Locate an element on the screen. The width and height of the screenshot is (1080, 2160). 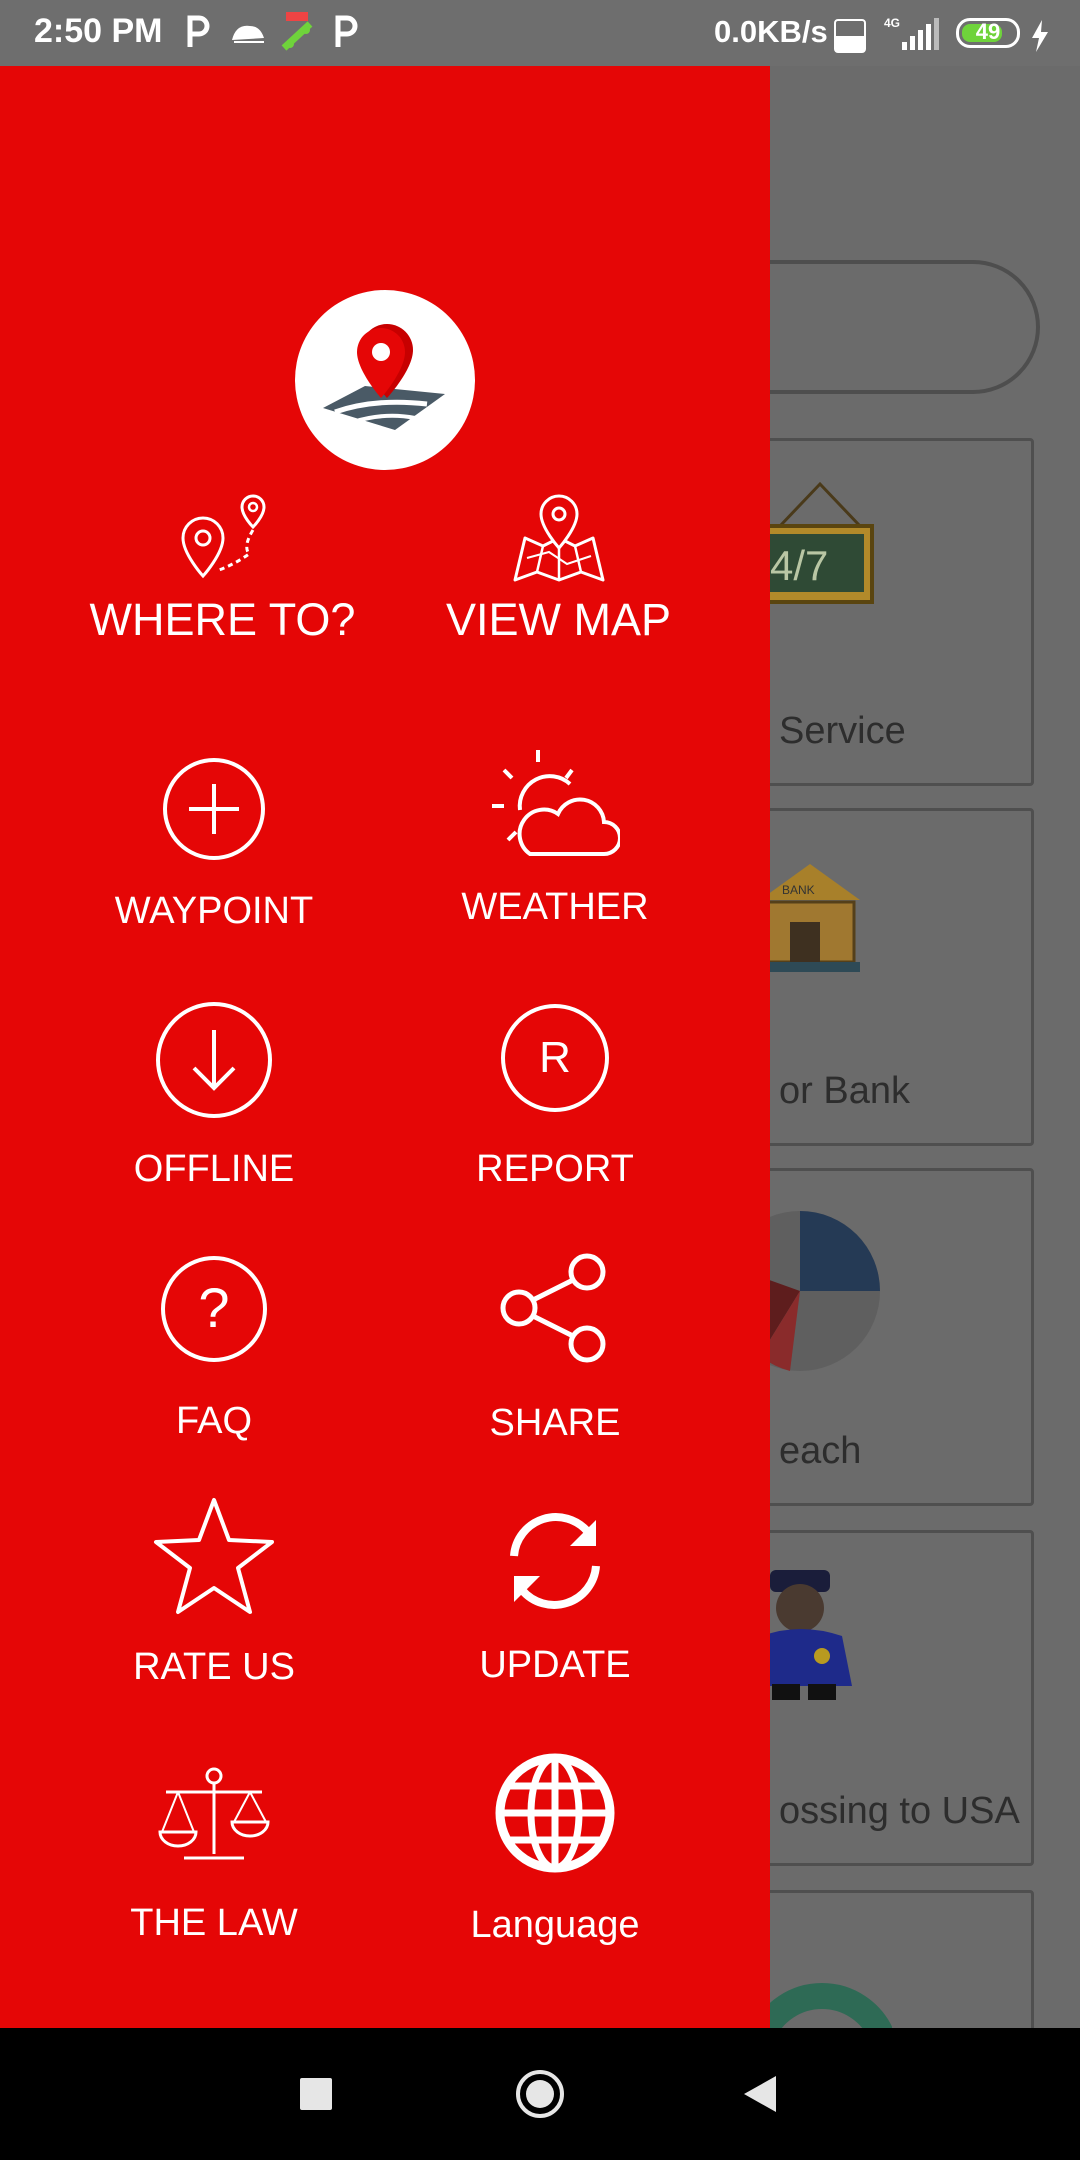
police-officer-icon is located at coordinates (802, 1635).